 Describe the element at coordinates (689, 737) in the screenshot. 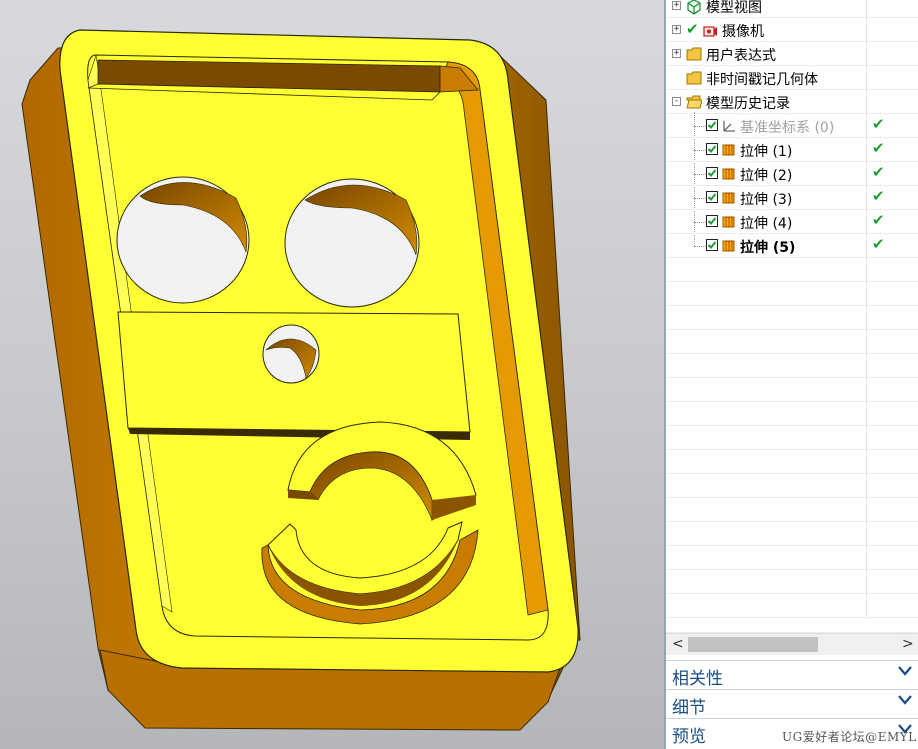

I see `panel-title: 预览` at that location.